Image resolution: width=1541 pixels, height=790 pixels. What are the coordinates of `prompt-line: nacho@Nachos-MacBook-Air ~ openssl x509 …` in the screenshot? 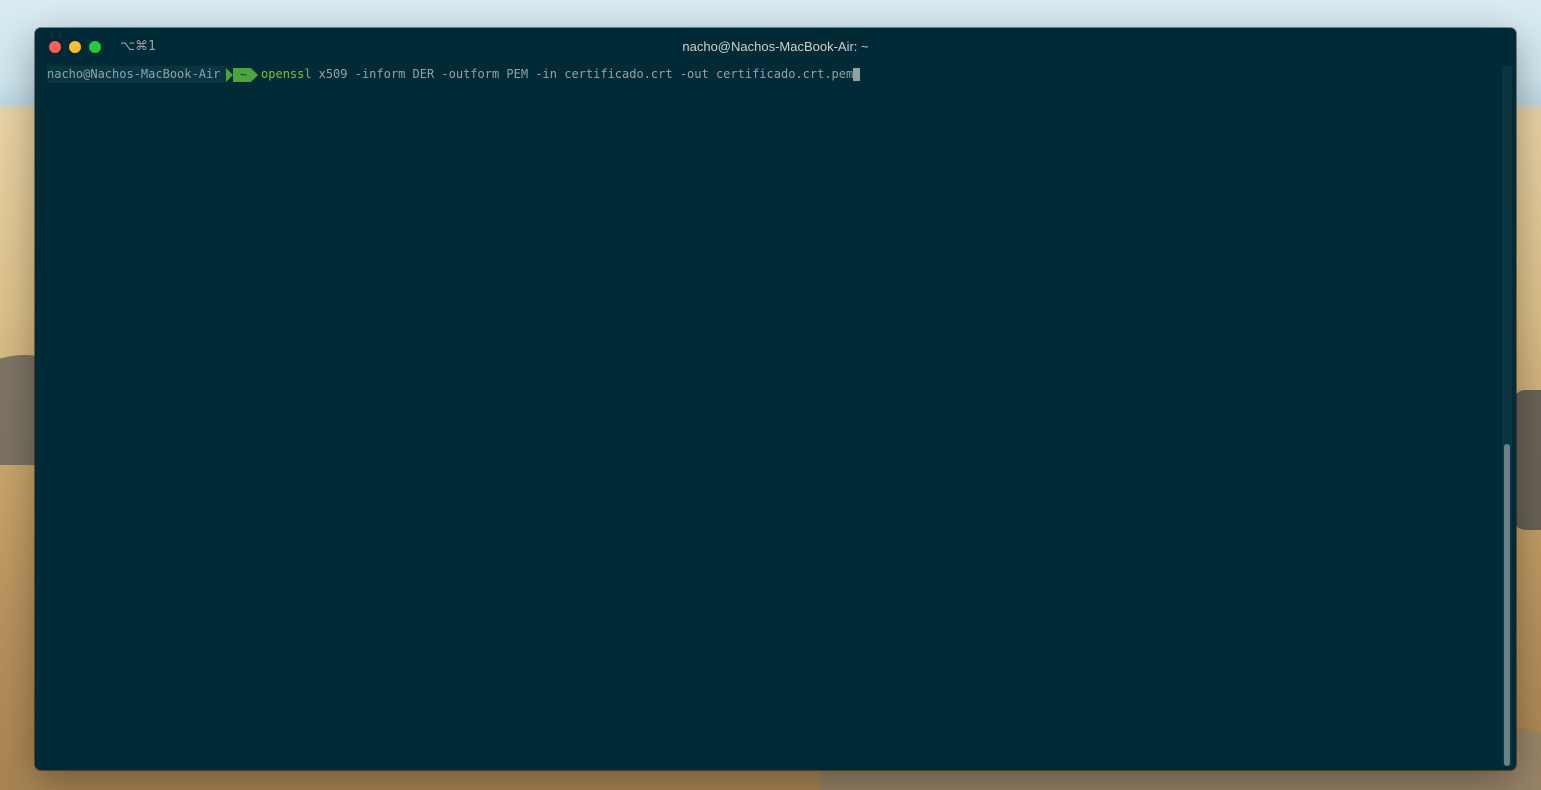 It's located at (454, 74).